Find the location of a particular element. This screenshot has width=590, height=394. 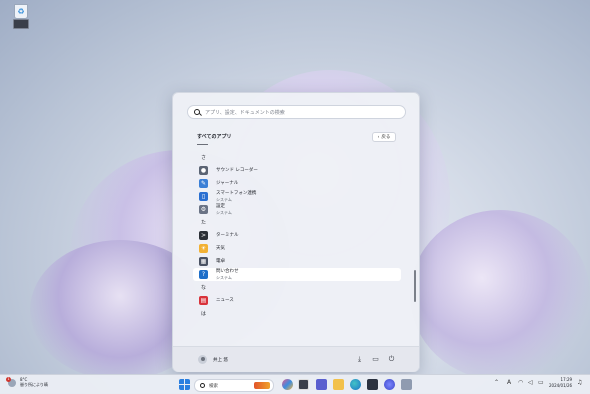

power-icon: ⏻ is located at coordinates (391, 359).